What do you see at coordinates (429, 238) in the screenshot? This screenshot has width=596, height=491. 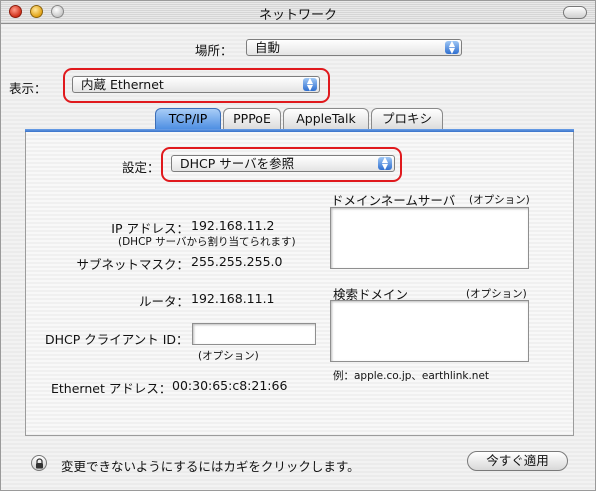 I see `dns-servers-field` at bounding box center [429, 238].